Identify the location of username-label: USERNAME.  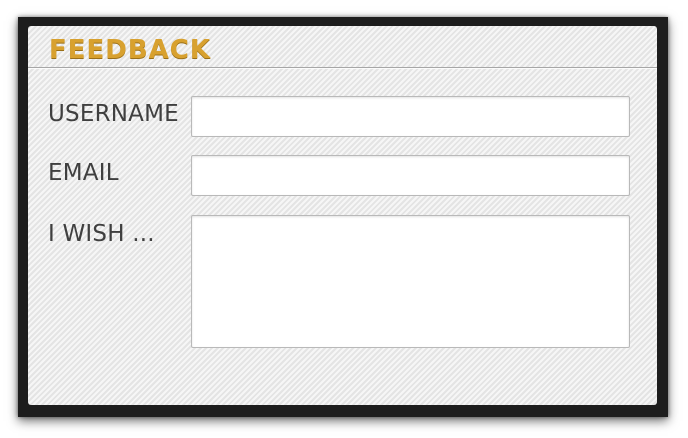
(113, 114).